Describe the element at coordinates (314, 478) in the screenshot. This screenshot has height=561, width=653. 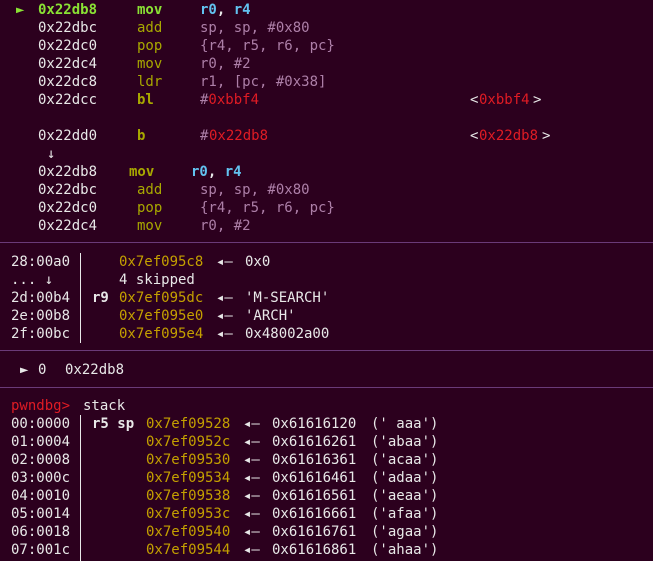
I see `stack-value: 0x61616461` at that location.